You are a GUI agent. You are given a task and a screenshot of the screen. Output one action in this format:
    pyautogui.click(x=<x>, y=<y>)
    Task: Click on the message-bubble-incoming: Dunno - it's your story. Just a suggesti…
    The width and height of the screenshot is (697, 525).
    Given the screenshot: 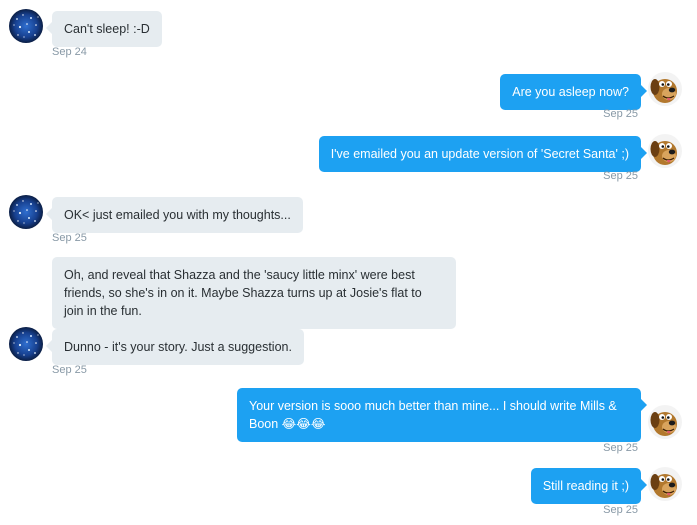 What is the action you would take?
    pyautogui.click(x=175, y=347)
    